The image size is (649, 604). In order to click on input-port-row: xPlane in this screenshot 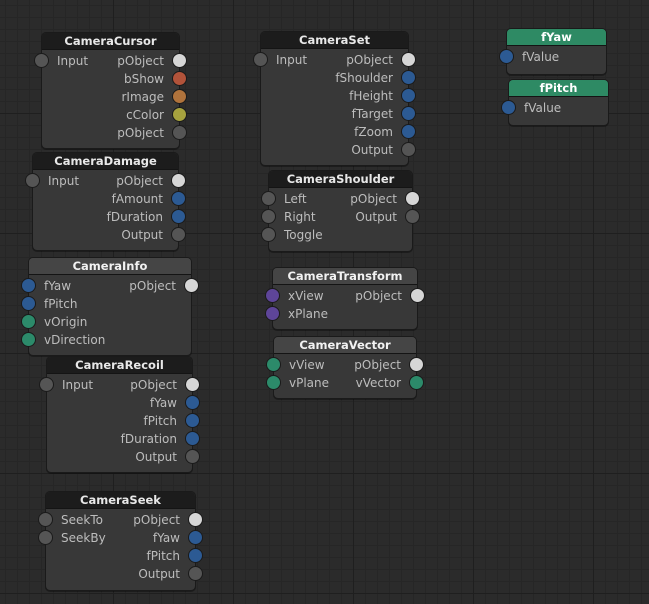, I will do `click(341, 314)`.